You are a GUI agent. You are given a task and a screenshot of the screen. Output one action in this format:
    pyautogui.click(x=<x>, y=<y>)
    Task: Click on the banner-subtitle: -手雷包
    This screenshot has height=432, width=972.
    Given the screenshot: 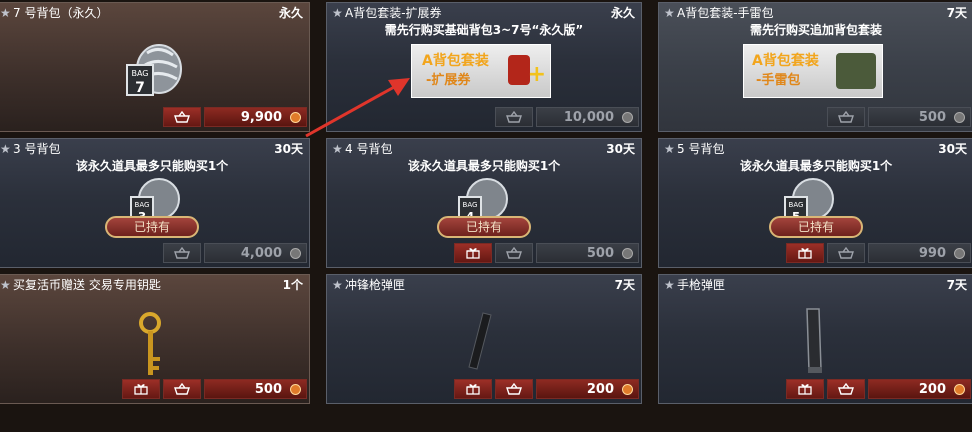 What is the action you would take?
    pyautogui.click(x=778, y=80)
    